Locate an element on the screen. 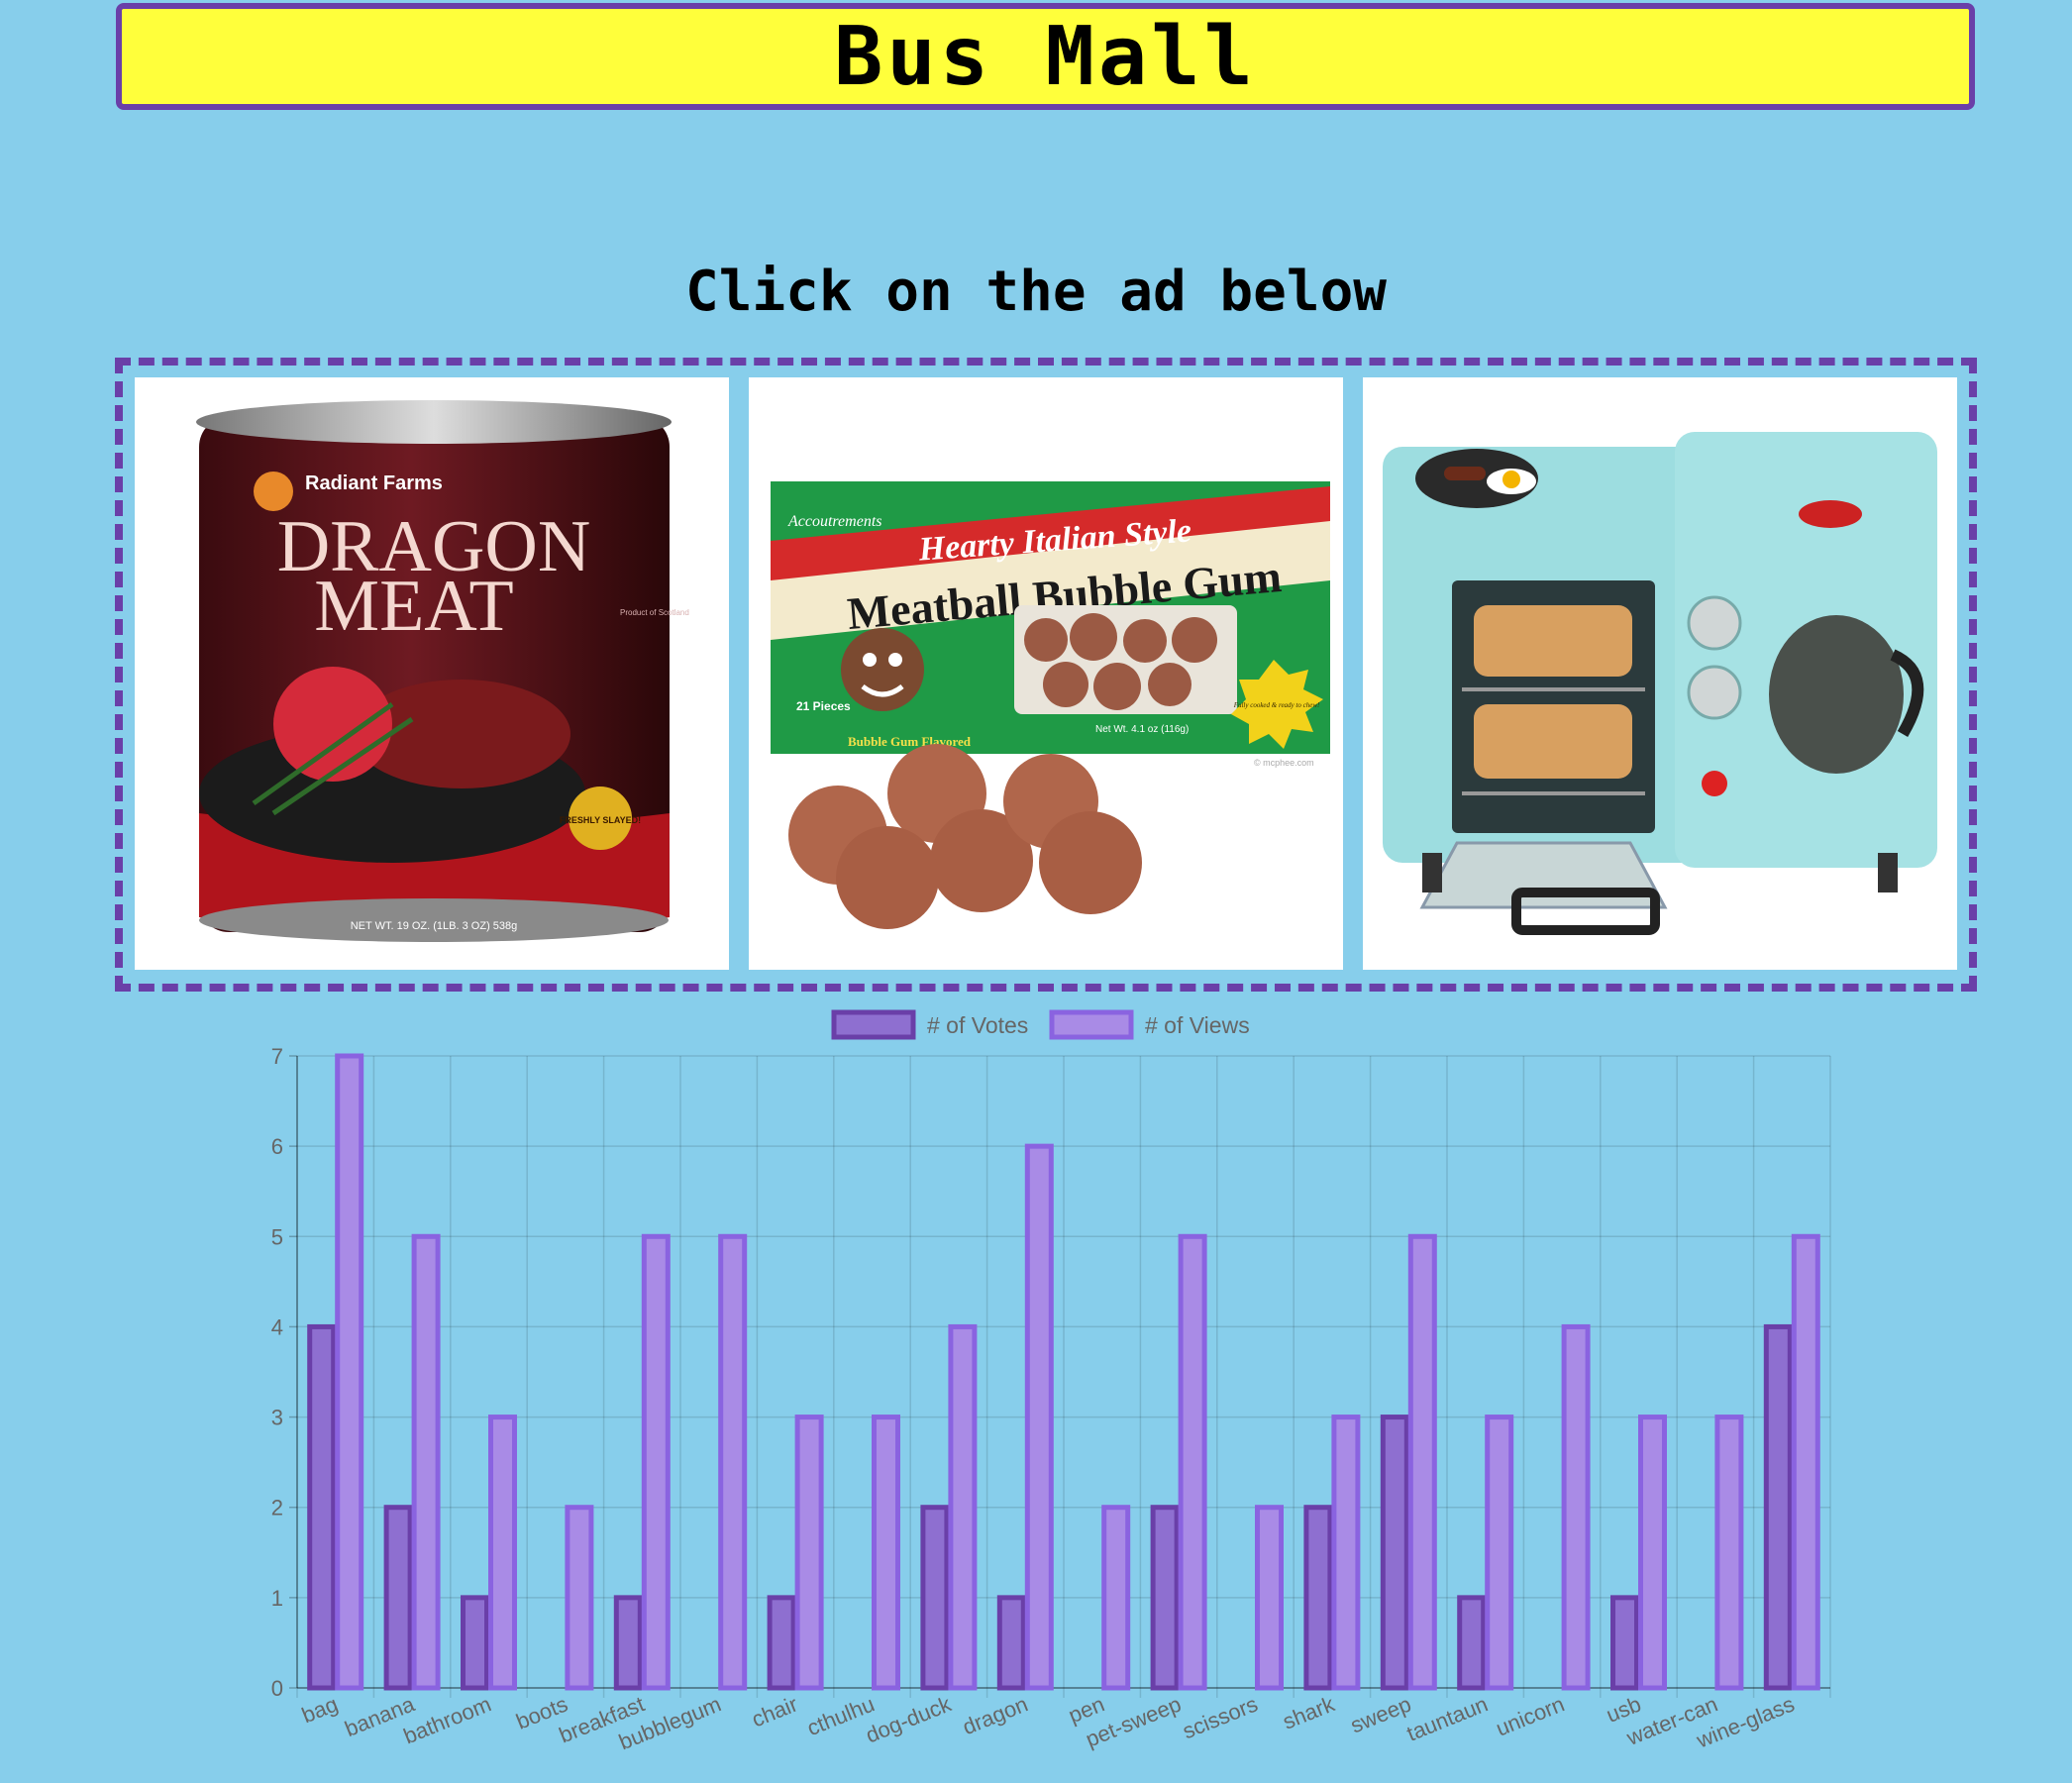 The width and height of the screenshot is (2072, 1783). bar-views-bathroom is located at coordinates (503, 1553).